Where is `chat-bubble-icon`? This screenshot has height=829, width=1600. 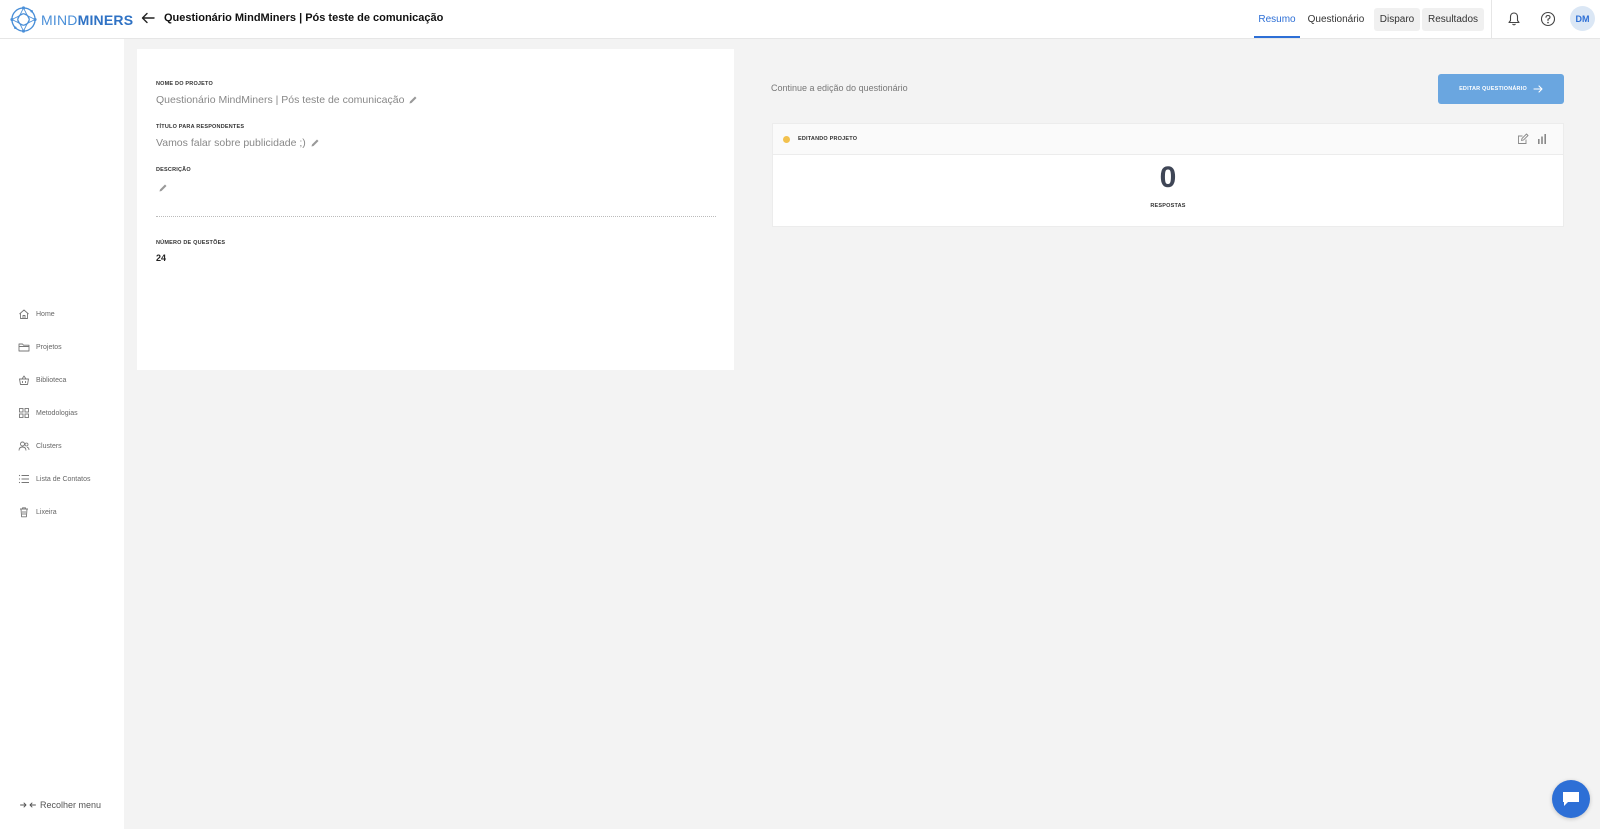
chat-bubble-icon is located at coordinates (1571, 799).